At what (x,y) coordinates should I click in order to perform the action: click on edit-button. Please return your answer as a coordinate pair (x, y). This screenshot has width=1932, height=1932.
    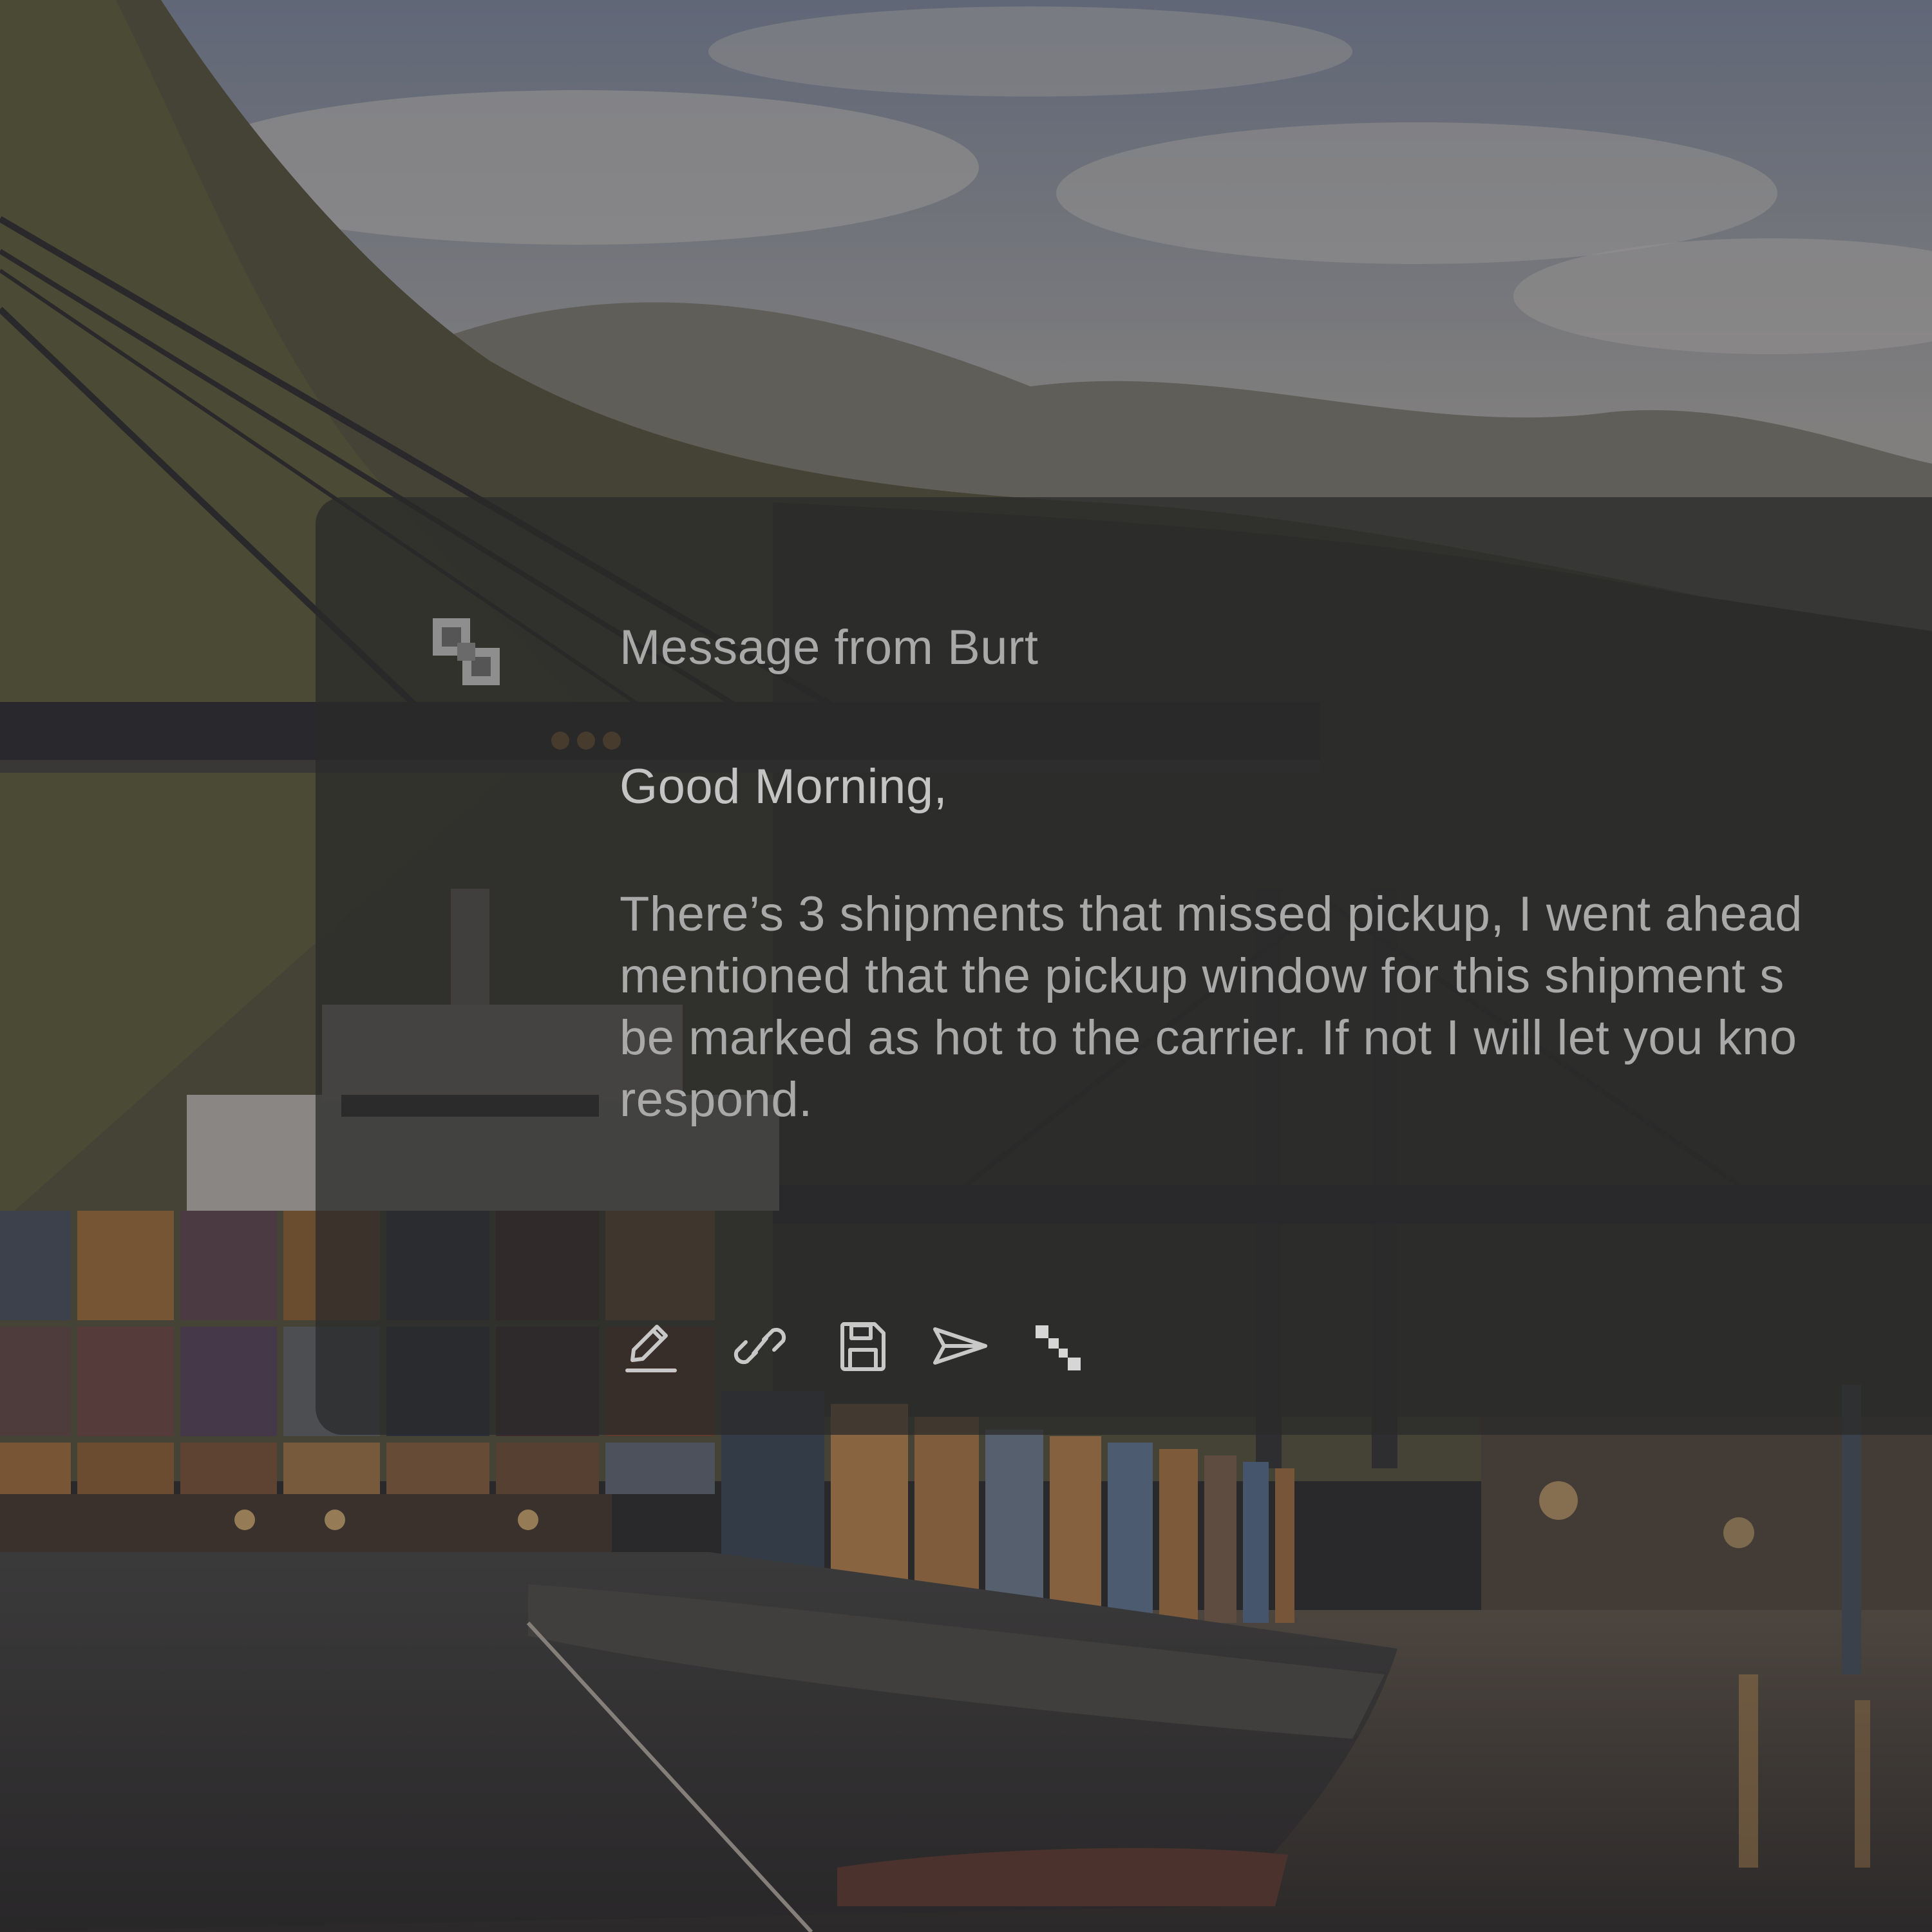
    Looking at the image, I should click on (651, 1346).